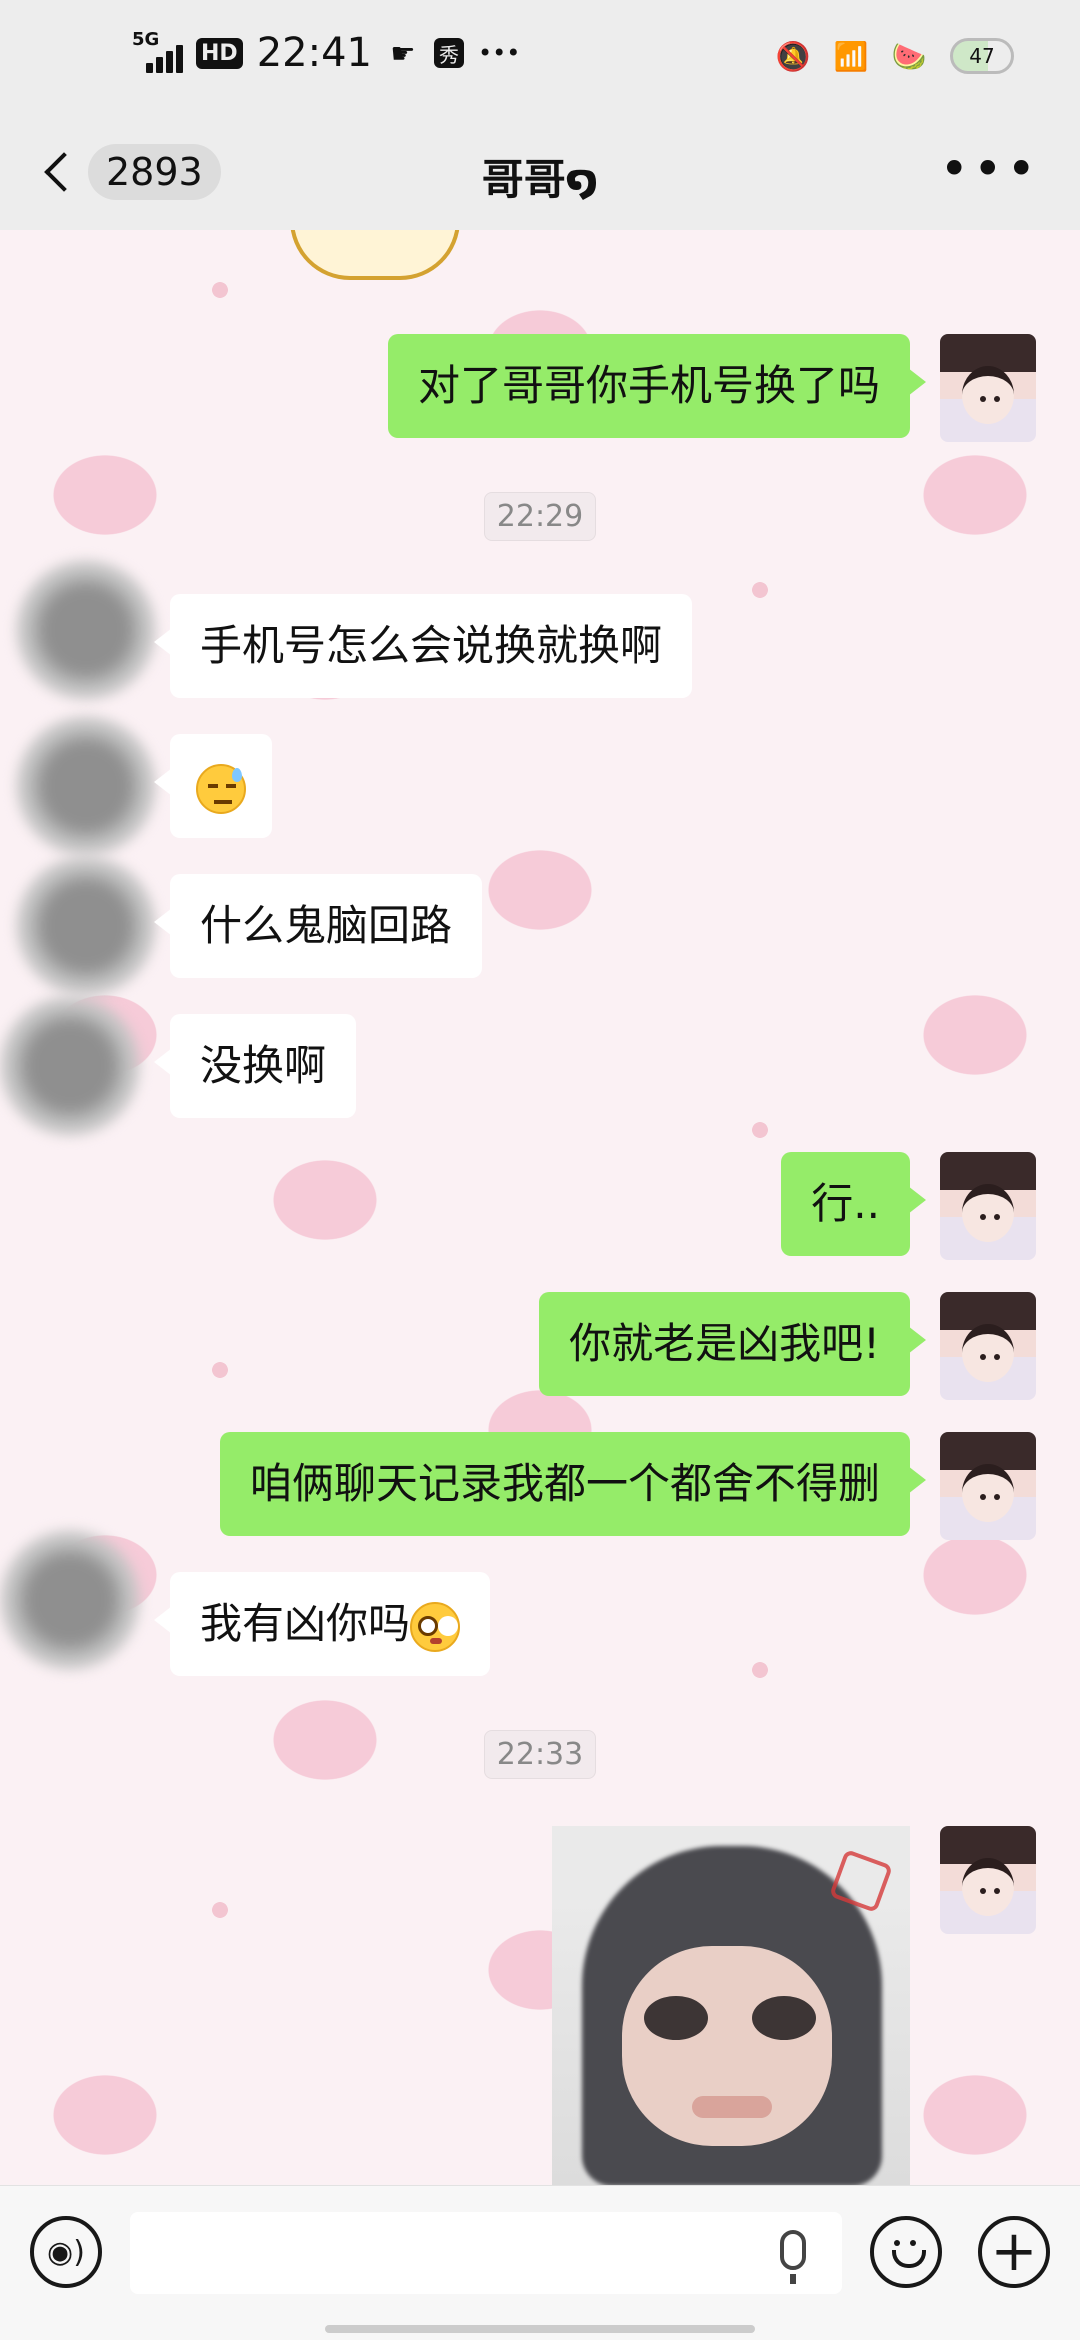 The image size is (1080, 2340). What do you see at coordinates (499, 53) in the screenshot?
I see `status-more-icon: •••` at bounding box center [499, 53].